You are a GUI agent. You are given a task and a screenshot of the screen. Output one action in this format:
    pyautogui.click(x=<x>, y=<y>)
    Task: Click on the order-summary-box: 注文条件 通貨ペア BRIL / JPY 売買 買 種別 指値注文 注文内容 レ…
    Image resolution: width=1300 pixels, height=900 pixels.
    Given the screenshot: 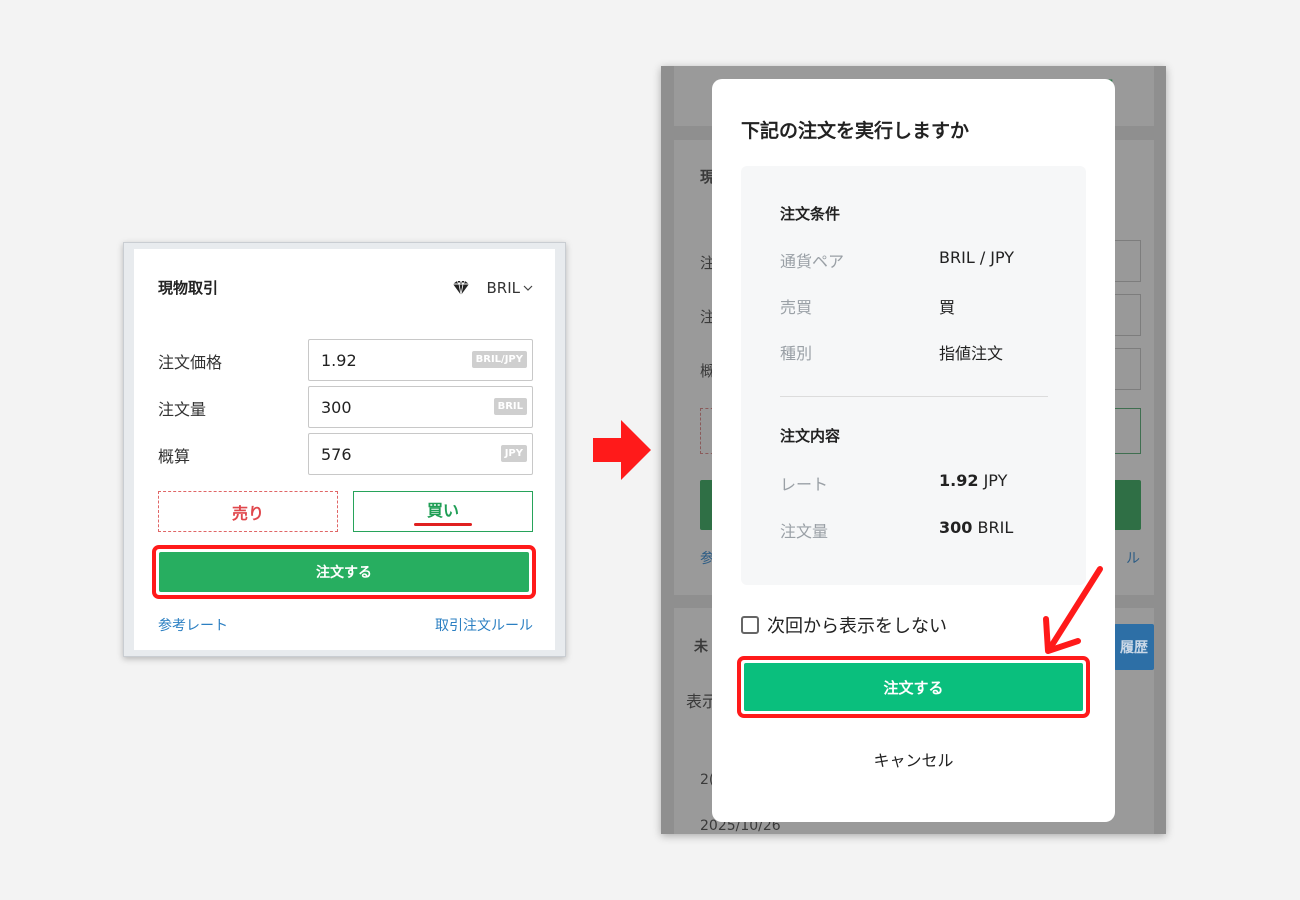 What is the action you would take?
    pyautogui.click(x=913, y=375)
    